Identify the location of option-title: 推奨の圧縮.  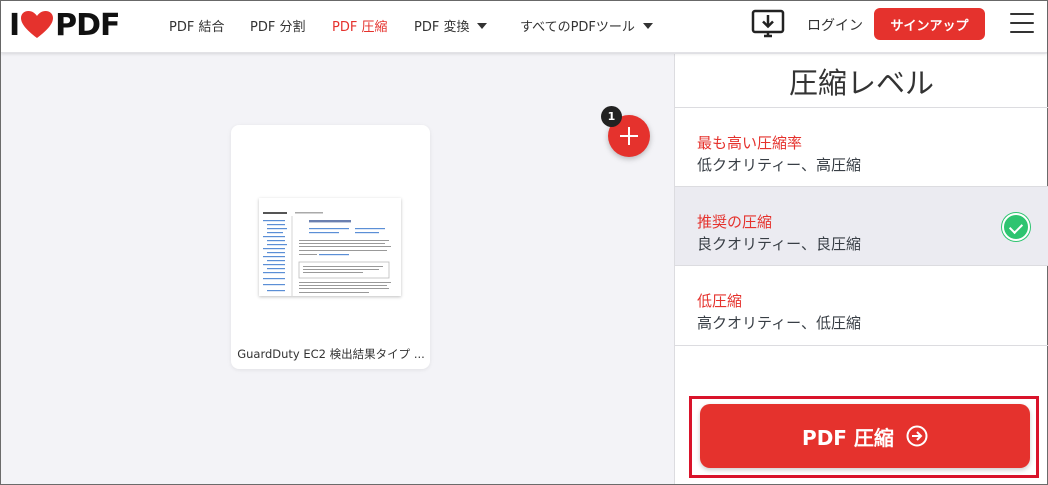
(735, 222).